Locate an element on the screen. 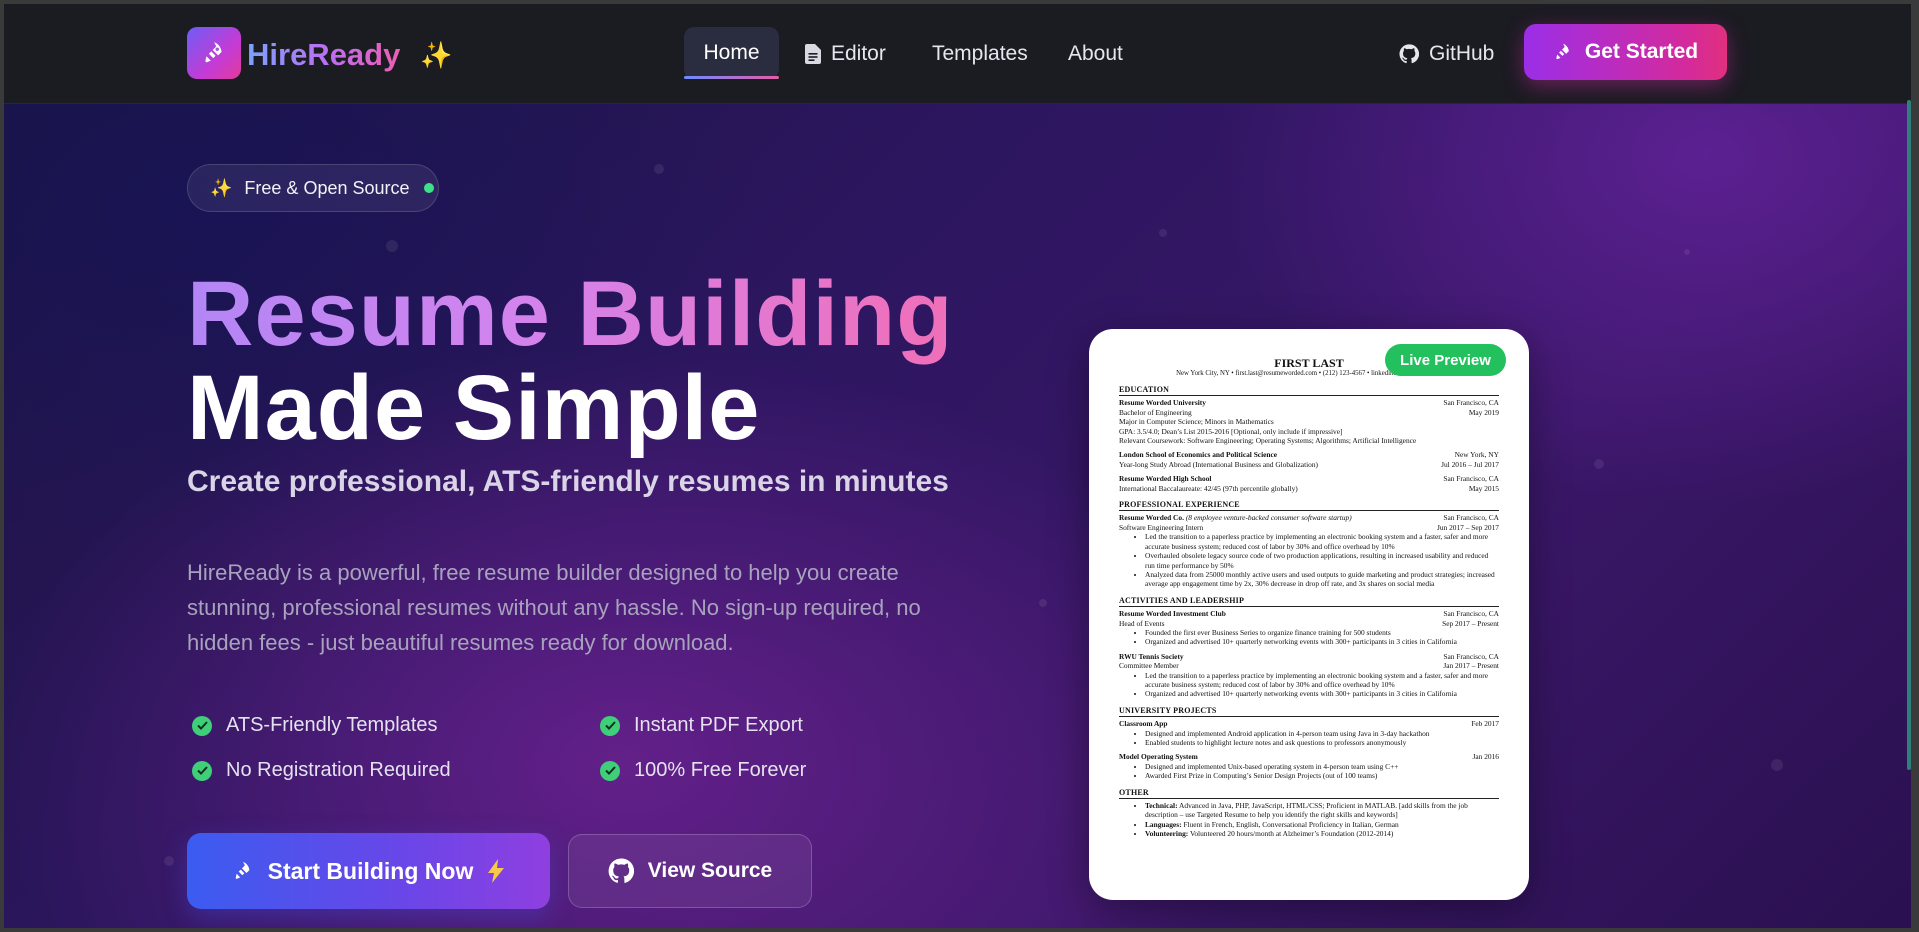  resume-section-title: EDUCATION is located at coordinates (1309, 391).